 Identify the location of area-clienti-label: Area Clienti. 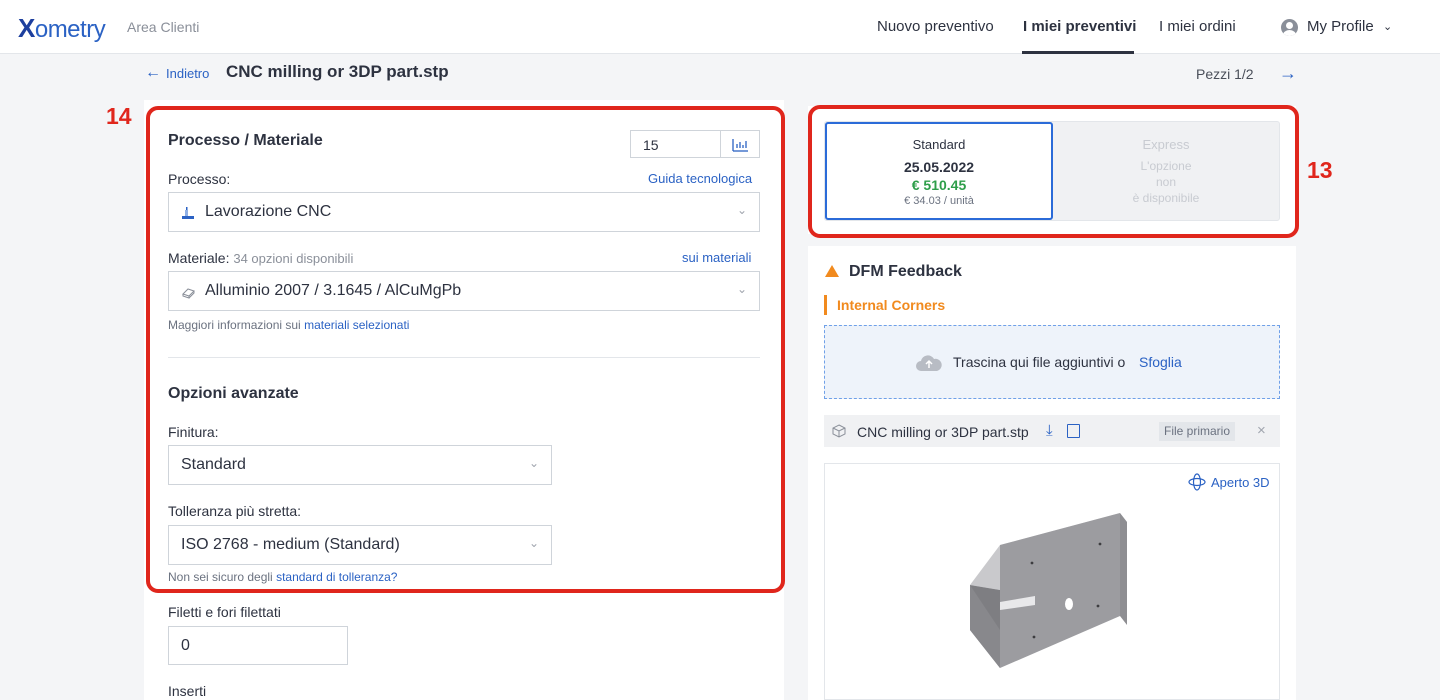
(163, 27).